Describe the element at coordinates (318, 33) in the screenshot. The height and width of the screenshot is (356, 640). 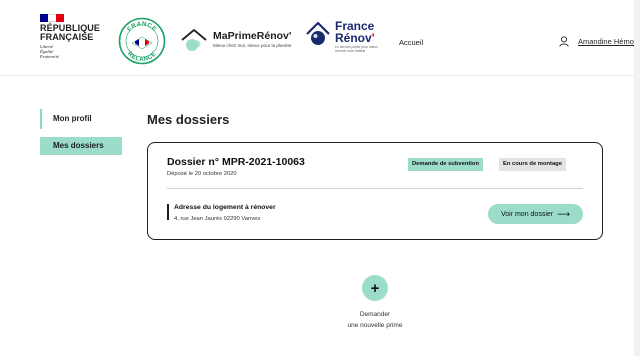
I see `france-renov-house-icon` at that location.